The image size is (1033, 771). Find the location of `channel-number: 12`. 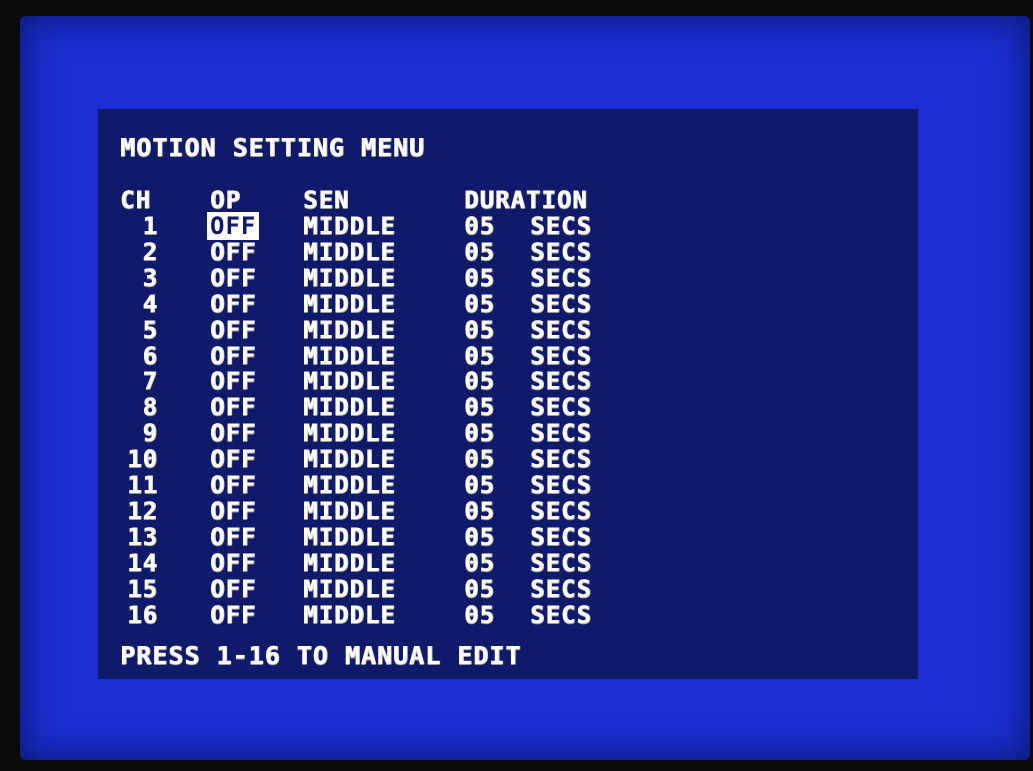

channel-number: 12 is located at coordinates (142, 510).